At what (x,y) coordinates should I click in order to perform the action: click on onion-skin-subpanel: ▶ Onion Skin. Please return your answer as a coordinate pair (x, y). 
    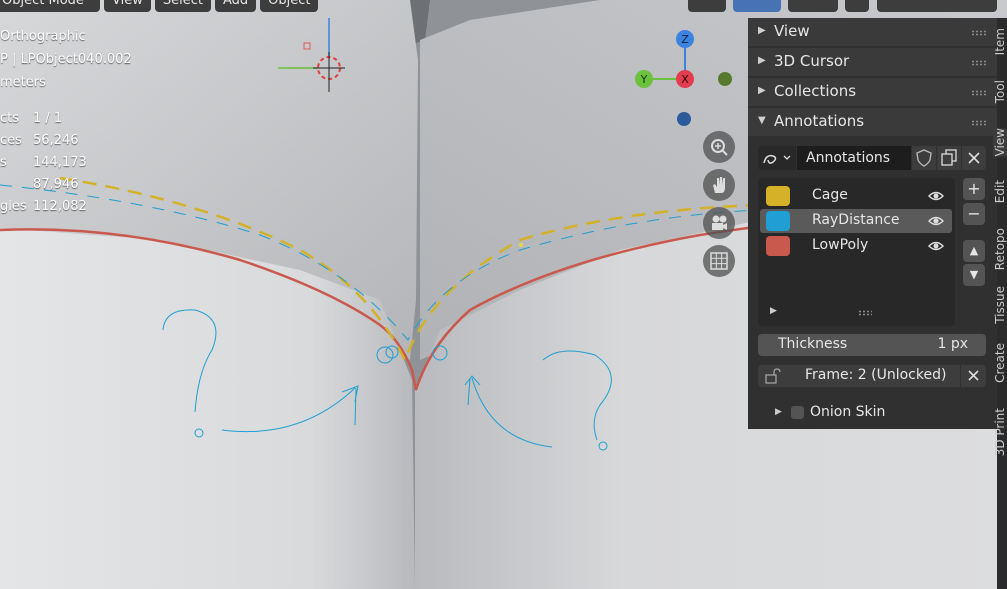
    Looking at the image, I should click on (872, 414).